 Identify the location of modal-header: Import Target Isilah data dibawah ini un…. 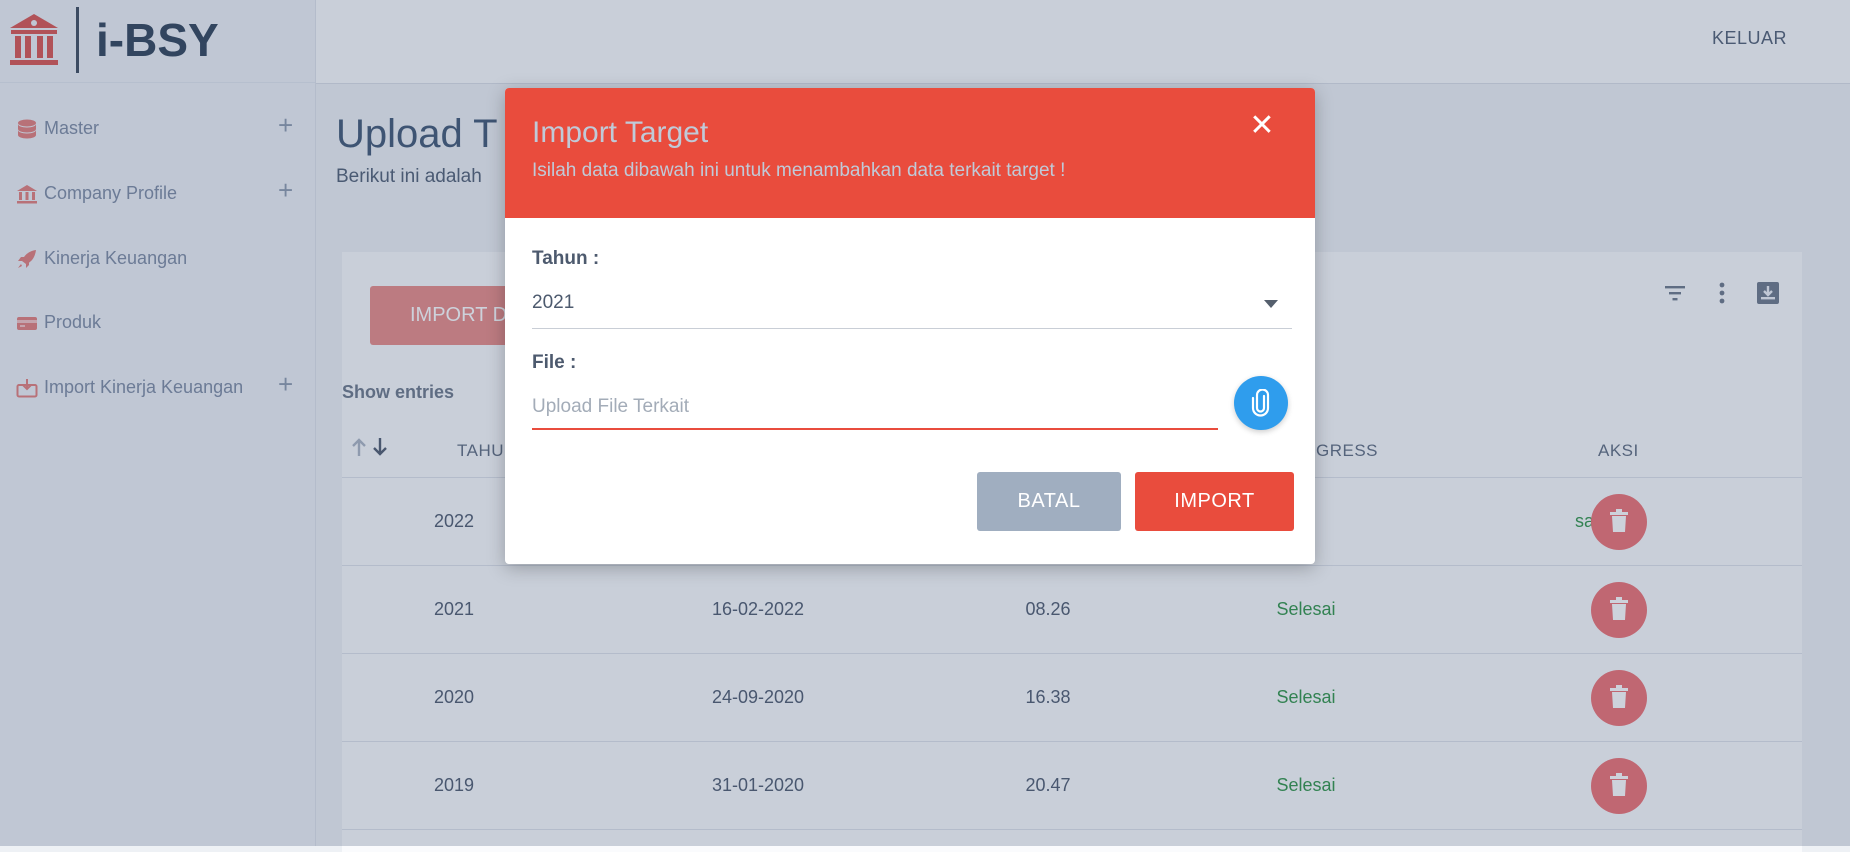
(910, 153).